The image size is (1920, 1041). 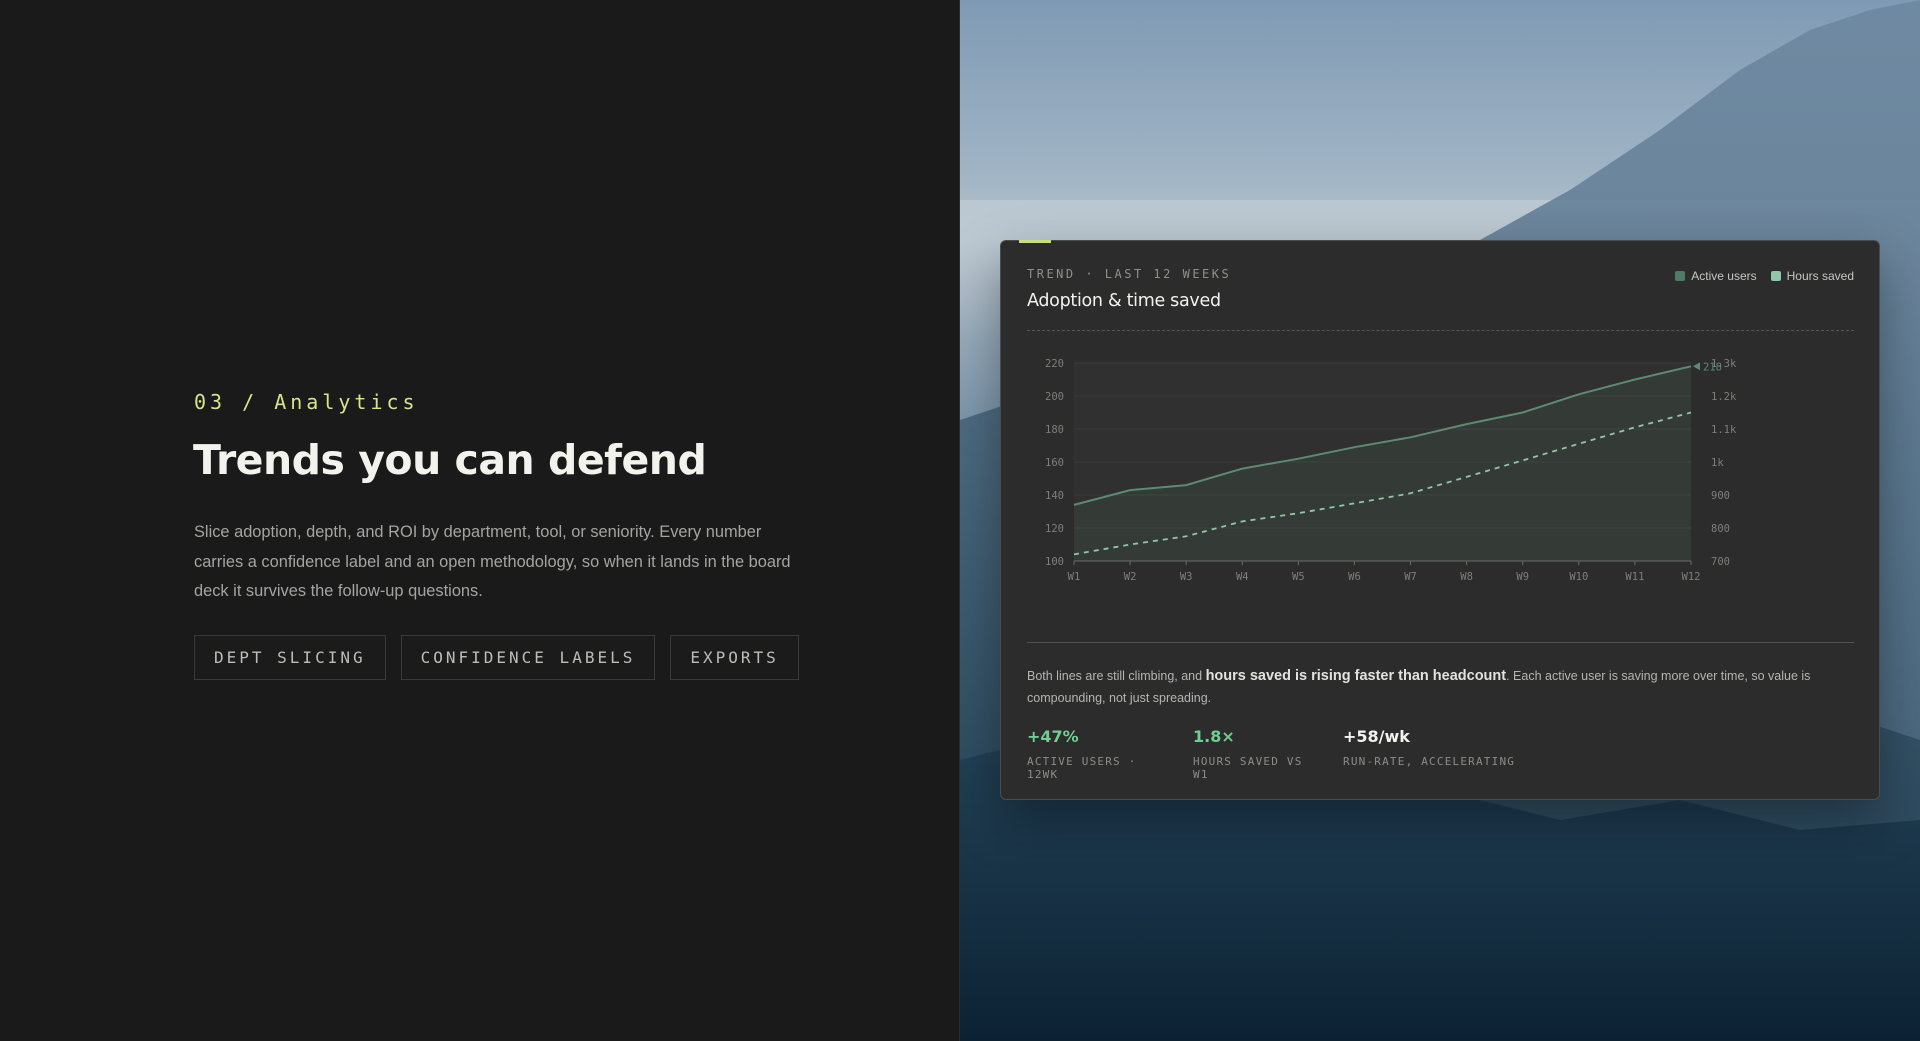 I want to click on stat-run-rate: +58/wk RUN-RATE, ACCELERATING, so click(x=1429, y=754).